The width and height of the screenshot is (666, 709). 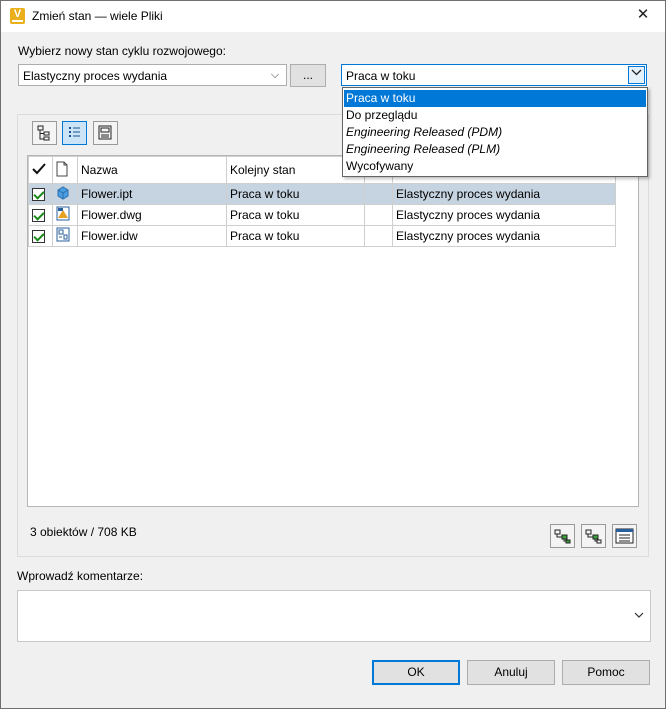 I want to click on status-count: 3 obiektów / 708 KB, so click(x=83, y=532).